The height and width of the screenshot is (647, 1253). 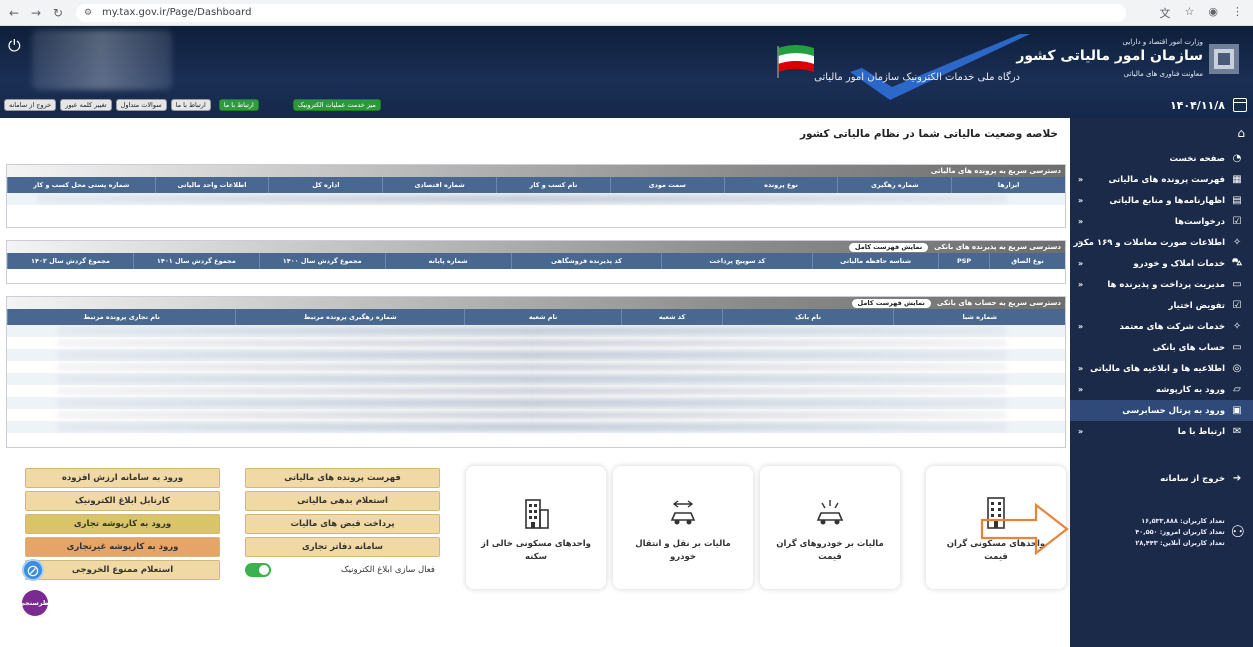 What do you see at coordinates (342, 524) in the screenshot?
I see `pay-tax-bills-button: پرداخت قبض های مالیات` at bounding box center [342, 524].